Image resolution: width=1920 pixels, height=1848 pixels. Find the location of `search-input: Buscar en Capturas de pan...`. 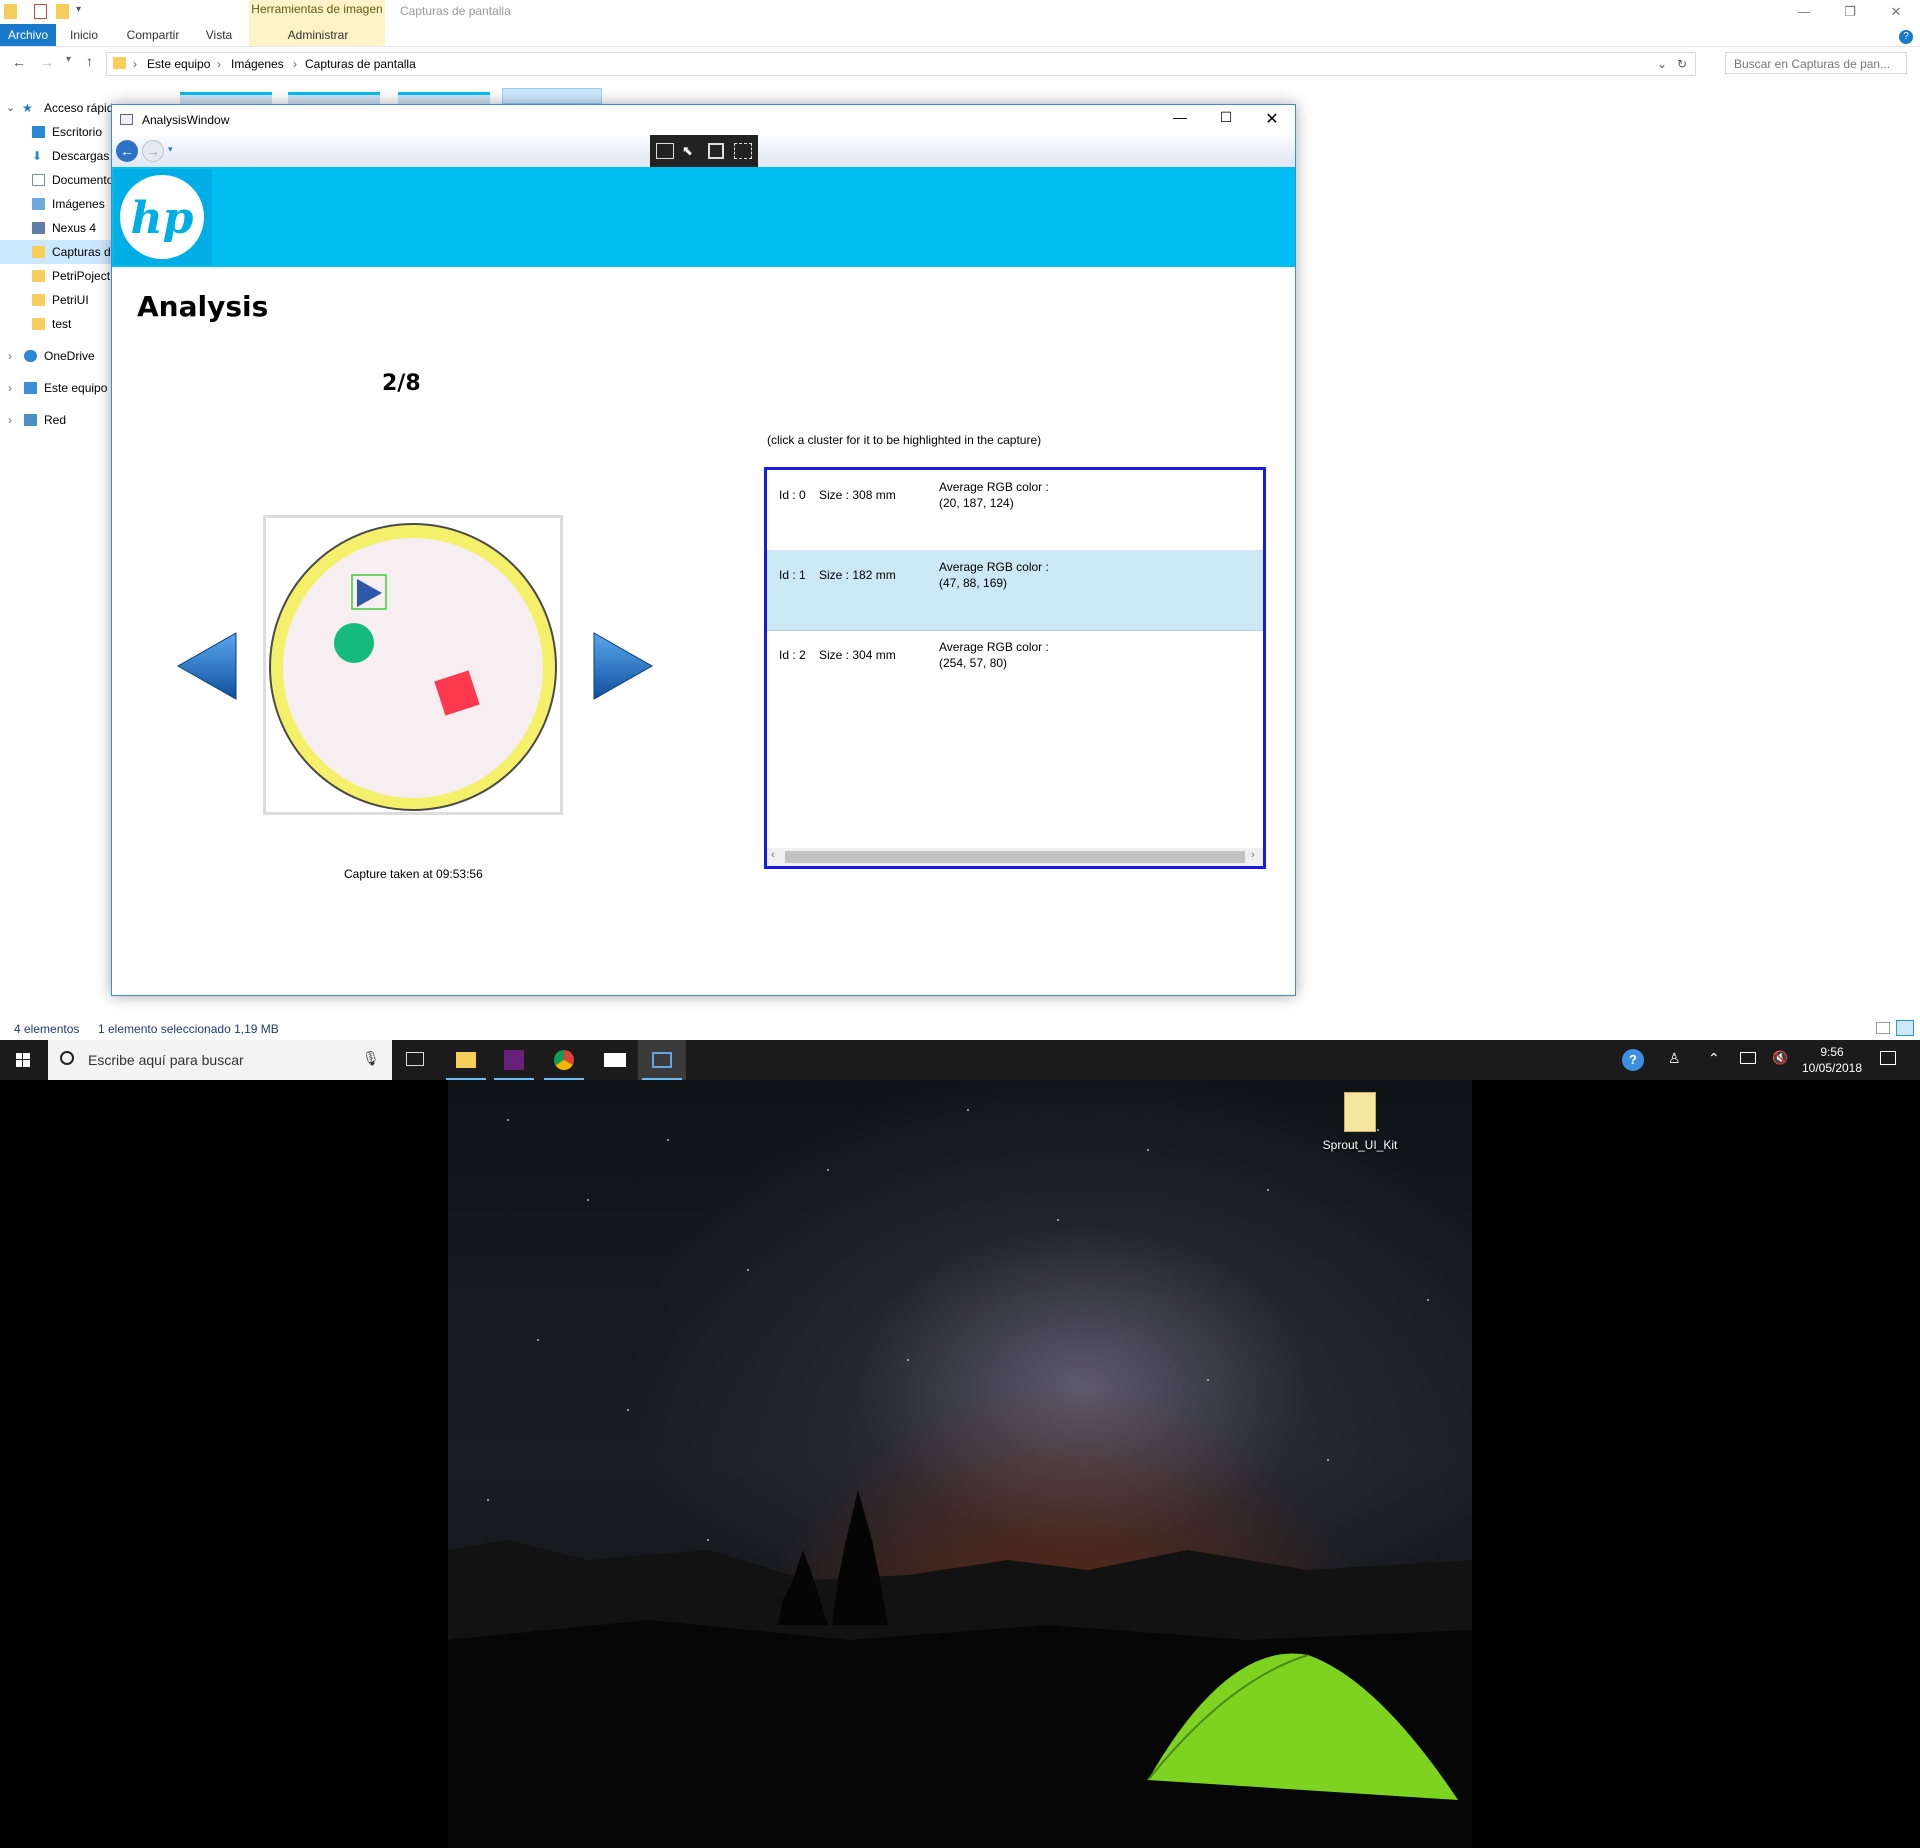

search-input: Buscar en Capturas de pan... is located at coordinates (1816, 63).